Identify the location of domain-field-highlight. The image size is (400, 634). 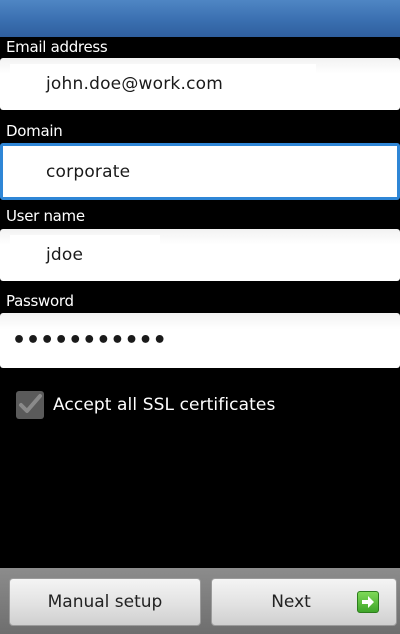
(25, 171).